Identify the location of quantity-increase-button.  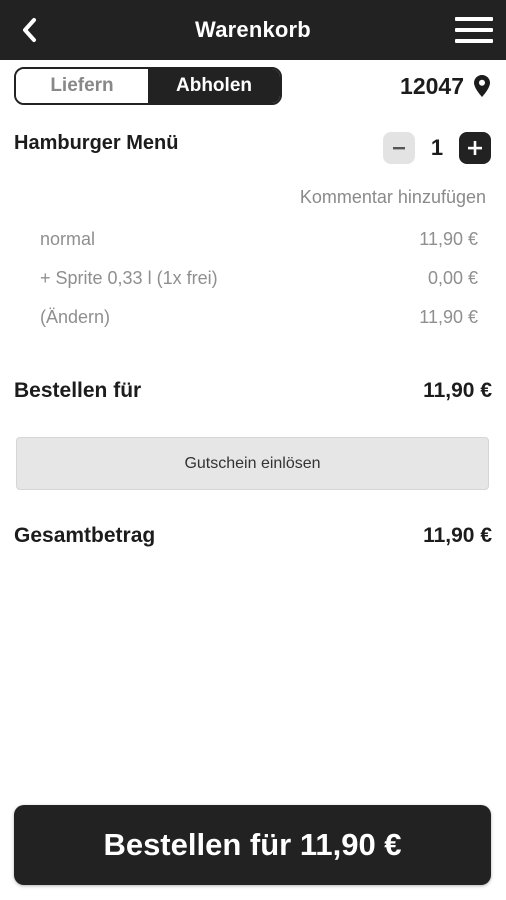
(475, 148).